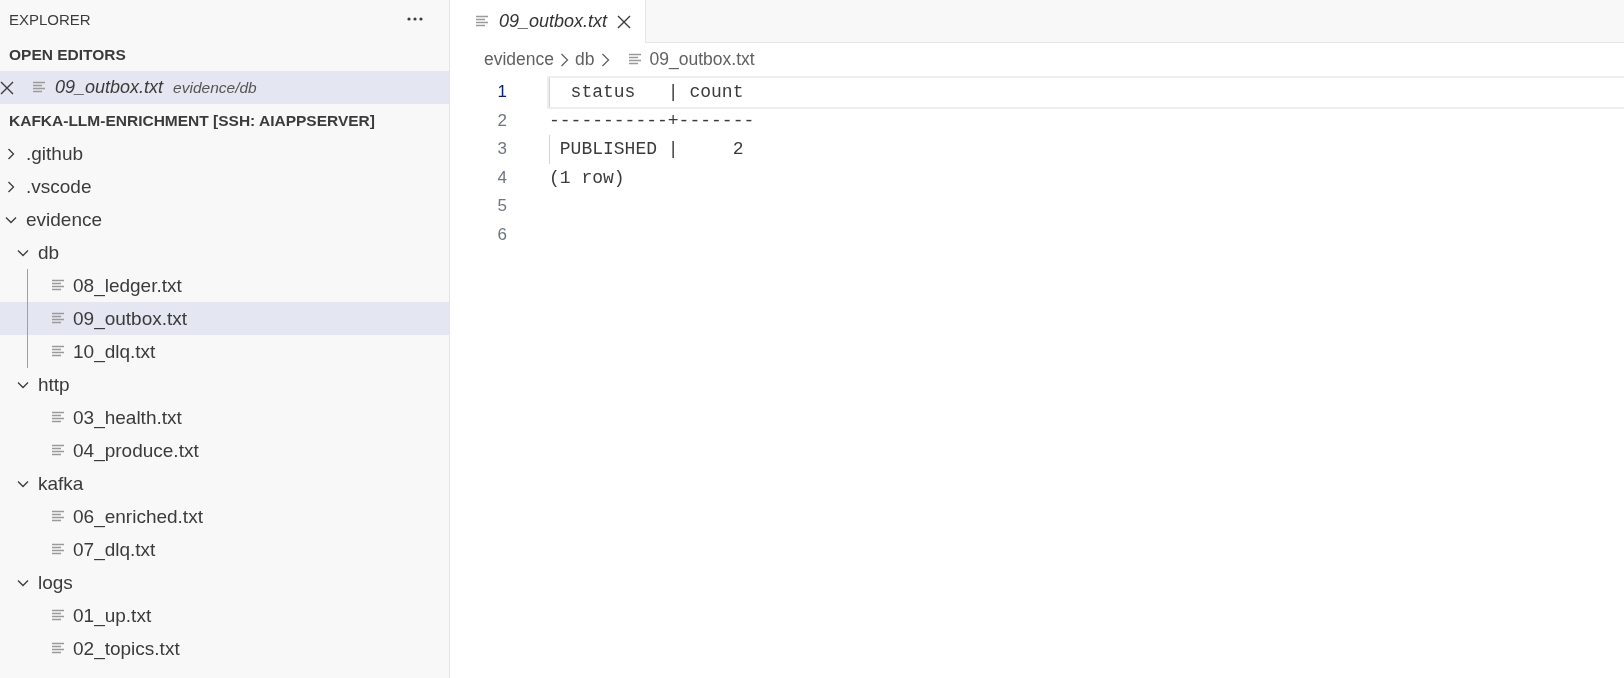 Image resolution: width=1624 pixels, height=678 pixels. What do you see at coordinates (224, 252) in the screenshot?
I see `folder-item: db` at bounding box center [224, 252].